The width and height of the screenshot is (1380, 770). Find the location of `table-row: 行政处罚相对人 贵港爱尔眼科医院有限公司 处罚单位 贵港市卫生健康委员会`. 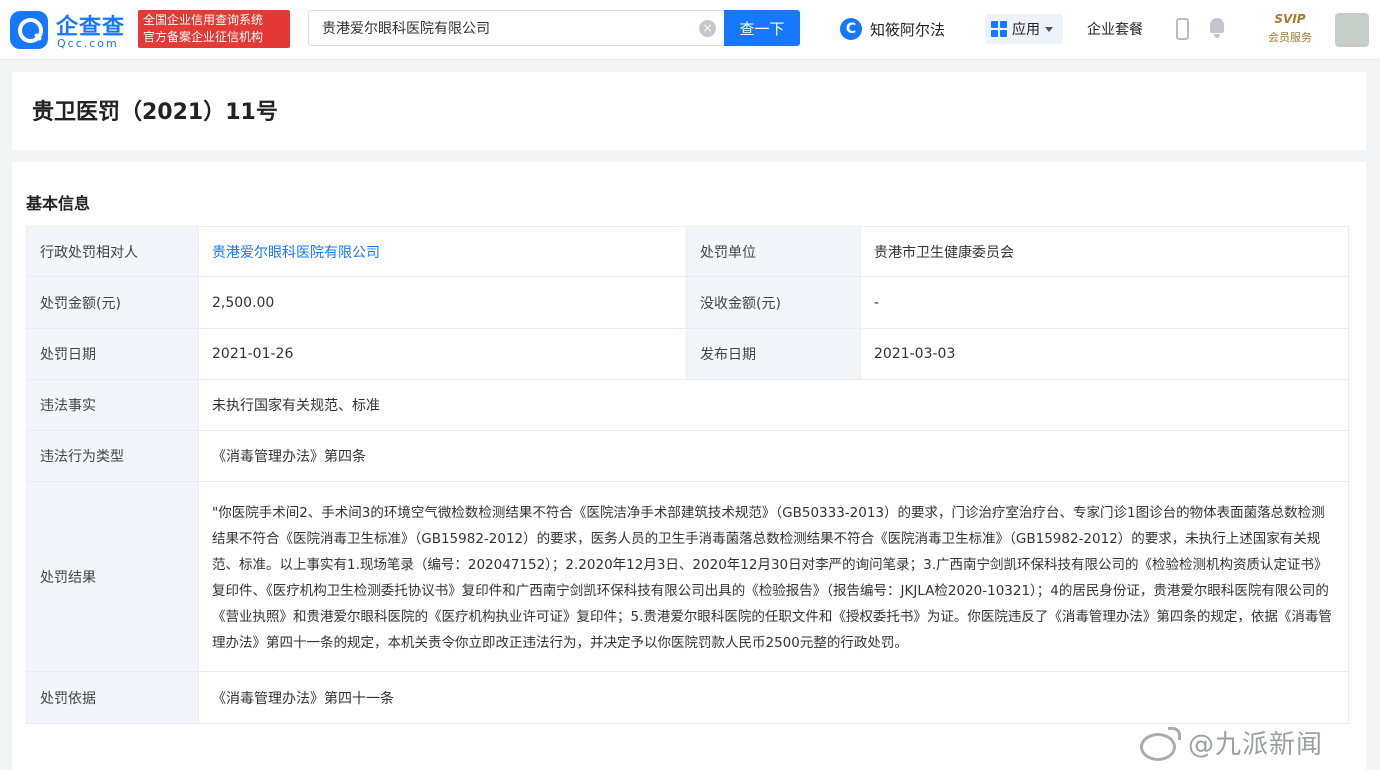

table-row: 行政处罚相对人 贵港爱尔眼科医院有限公司 处罚单位 贵港市卫生健康委员会 is located at coordinates (687, 251).